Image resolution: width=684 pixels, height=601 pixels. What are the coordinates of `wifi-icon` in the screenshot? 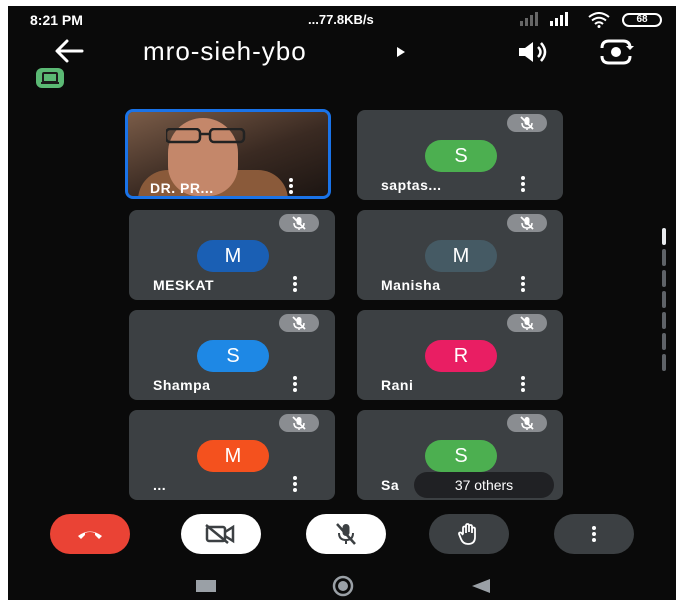 It's located at (599, 20).